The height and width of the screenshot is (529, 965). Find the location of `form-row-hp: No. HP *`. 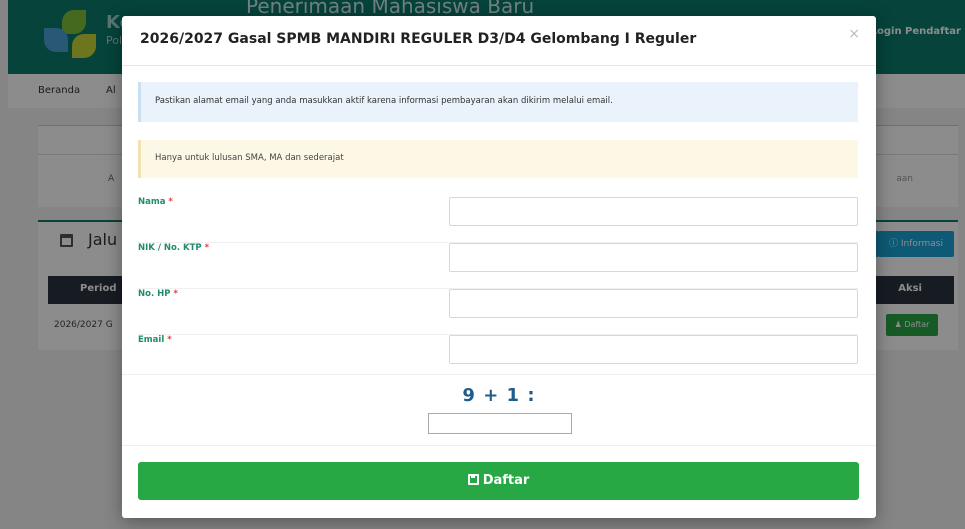

form-row-hp: No. HP * is located at coordinates (498, 312).